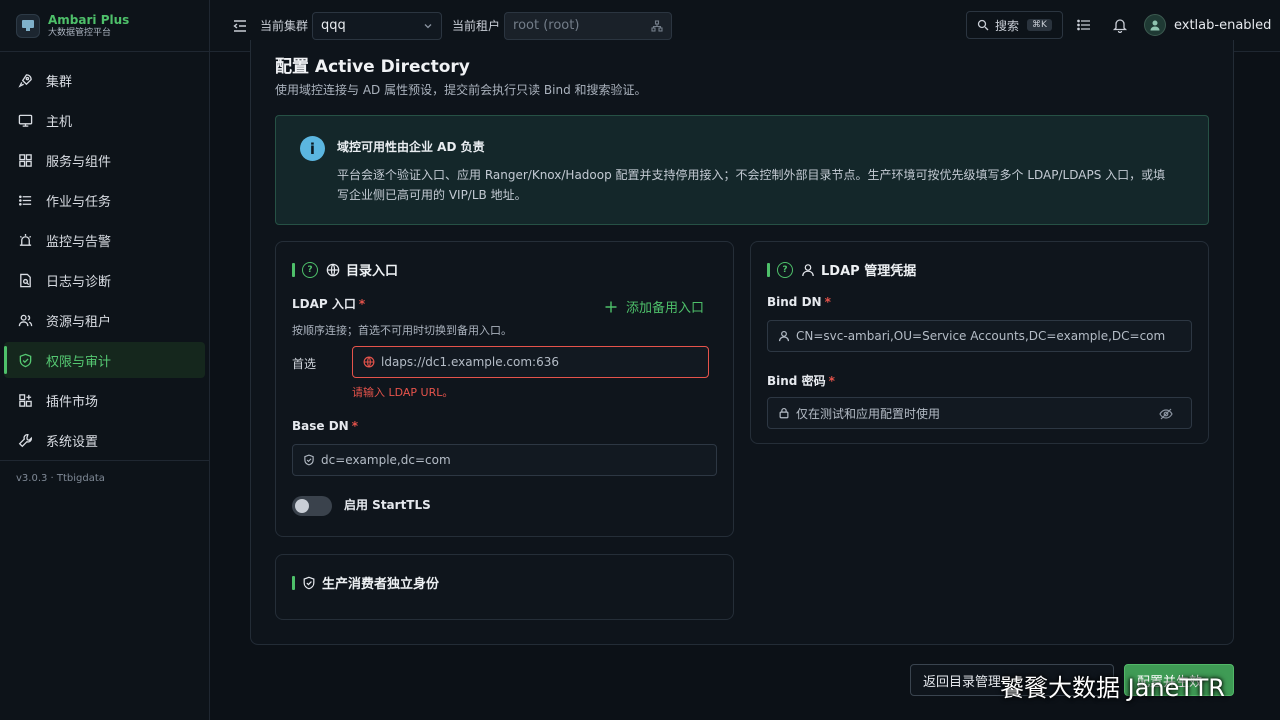  I want to click on notifications-button, so click(1120, 27).